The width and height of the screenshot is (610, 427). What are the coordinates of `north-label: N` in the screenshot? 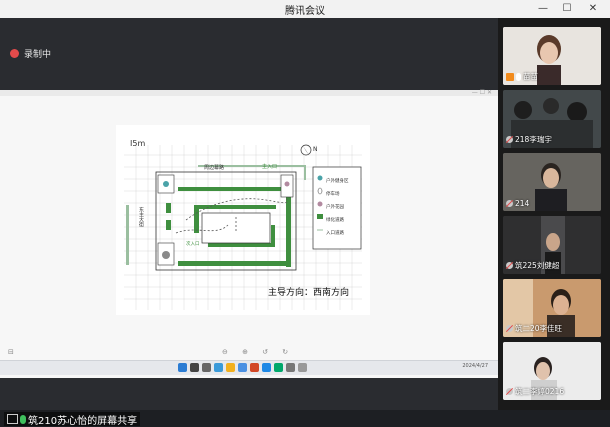 It's located at (315, 149).